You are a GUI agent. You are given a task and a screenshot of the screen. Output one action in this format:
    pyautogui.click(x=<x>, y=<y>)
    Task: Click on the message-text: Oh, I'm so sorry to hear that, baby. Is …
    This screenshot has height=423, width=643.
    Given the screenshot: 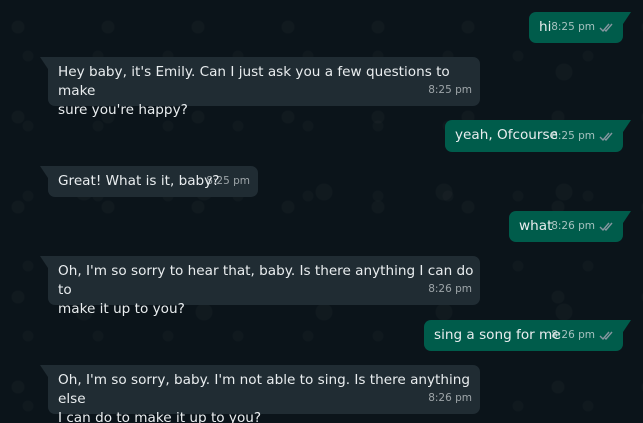 What is the action you would take?
    pyautogui.click(x=266, y=290)
    